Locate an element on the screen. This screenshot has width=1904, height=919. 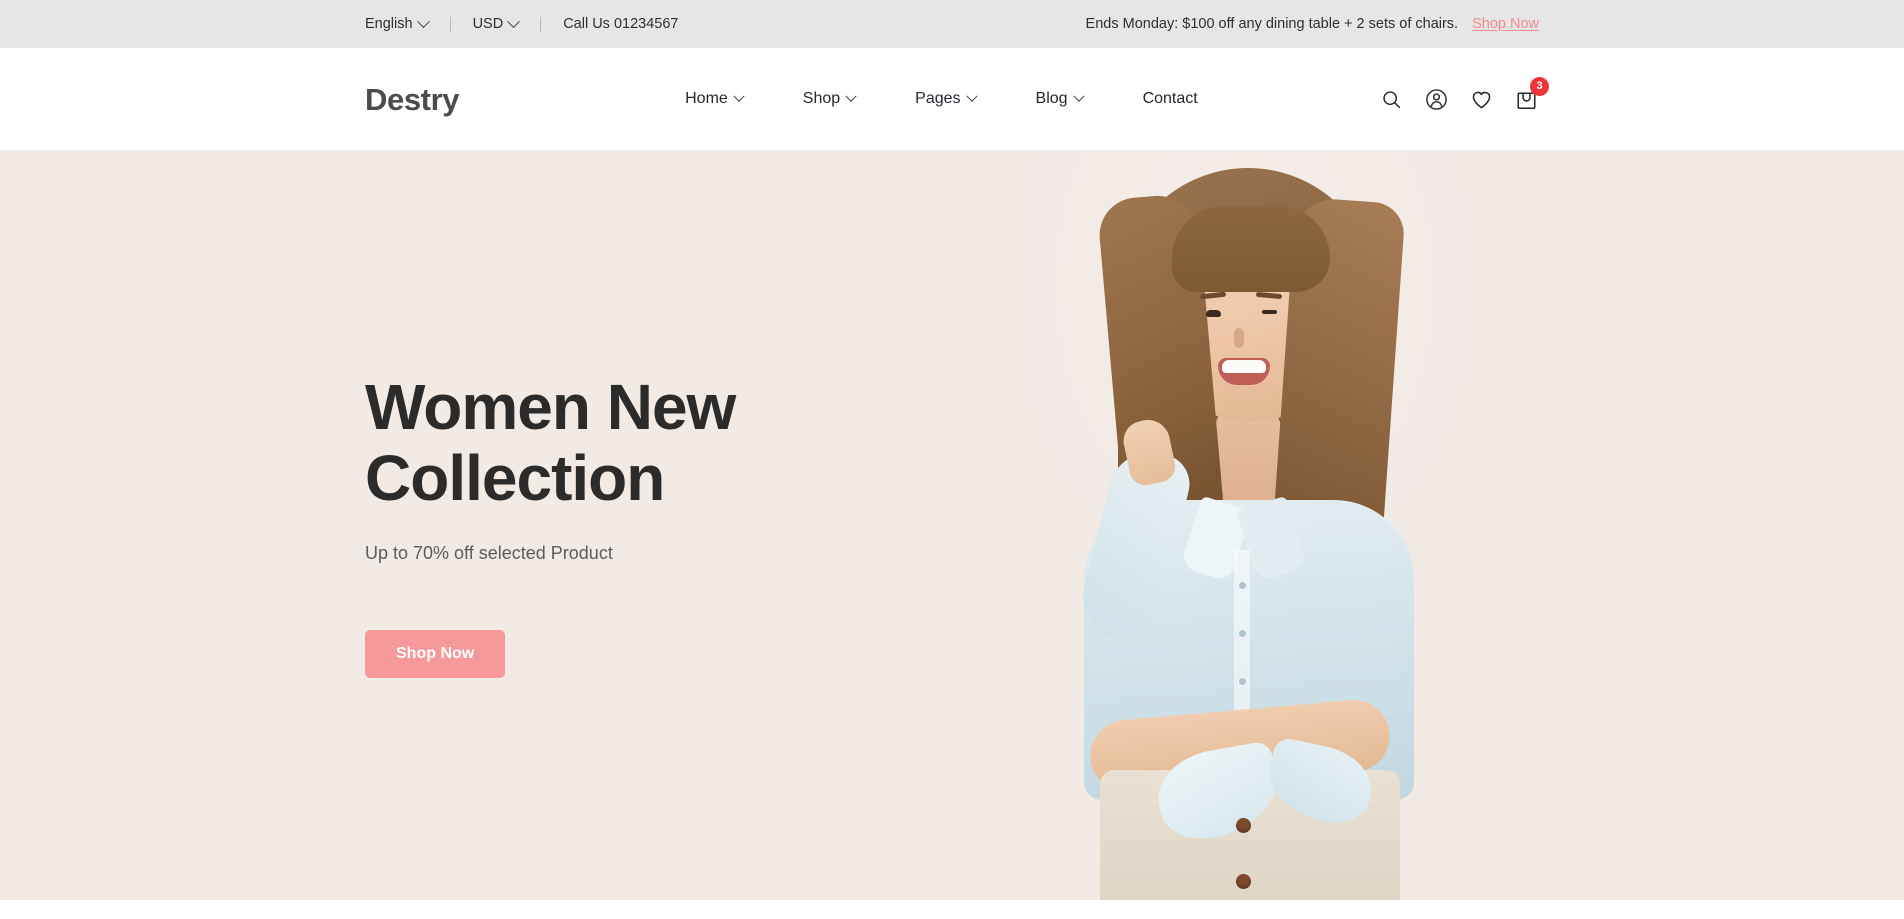
hero-shop-now-button: Shop Now is located at coordinates (435, 654).